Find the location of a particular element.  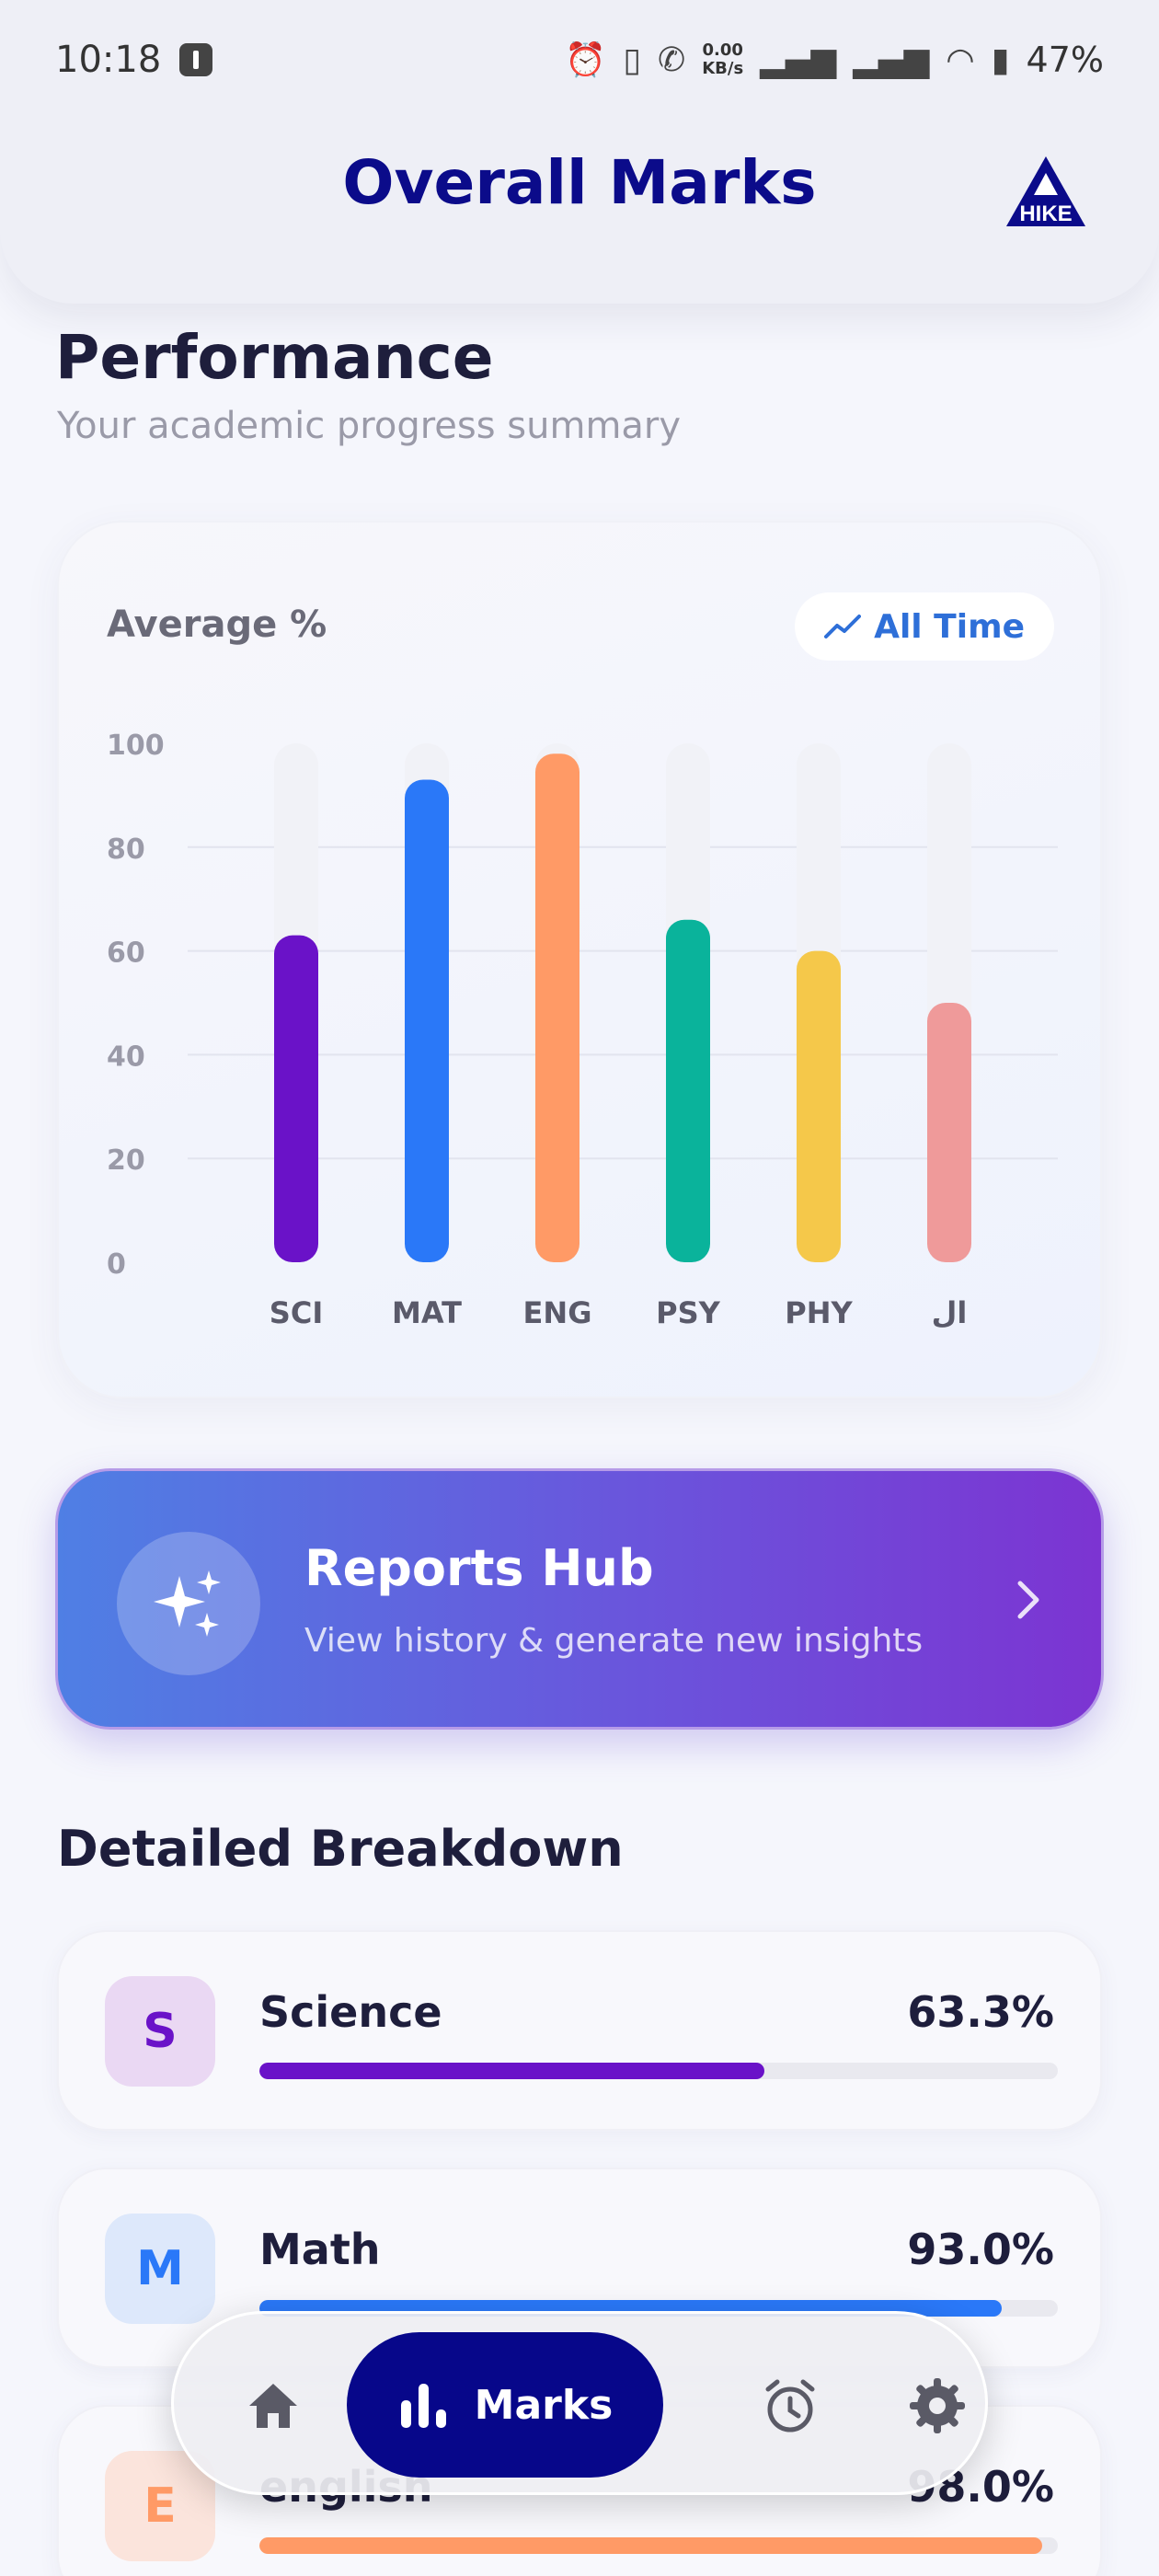

vibrate-icon: ▯ is located at coordinates (632, 59).